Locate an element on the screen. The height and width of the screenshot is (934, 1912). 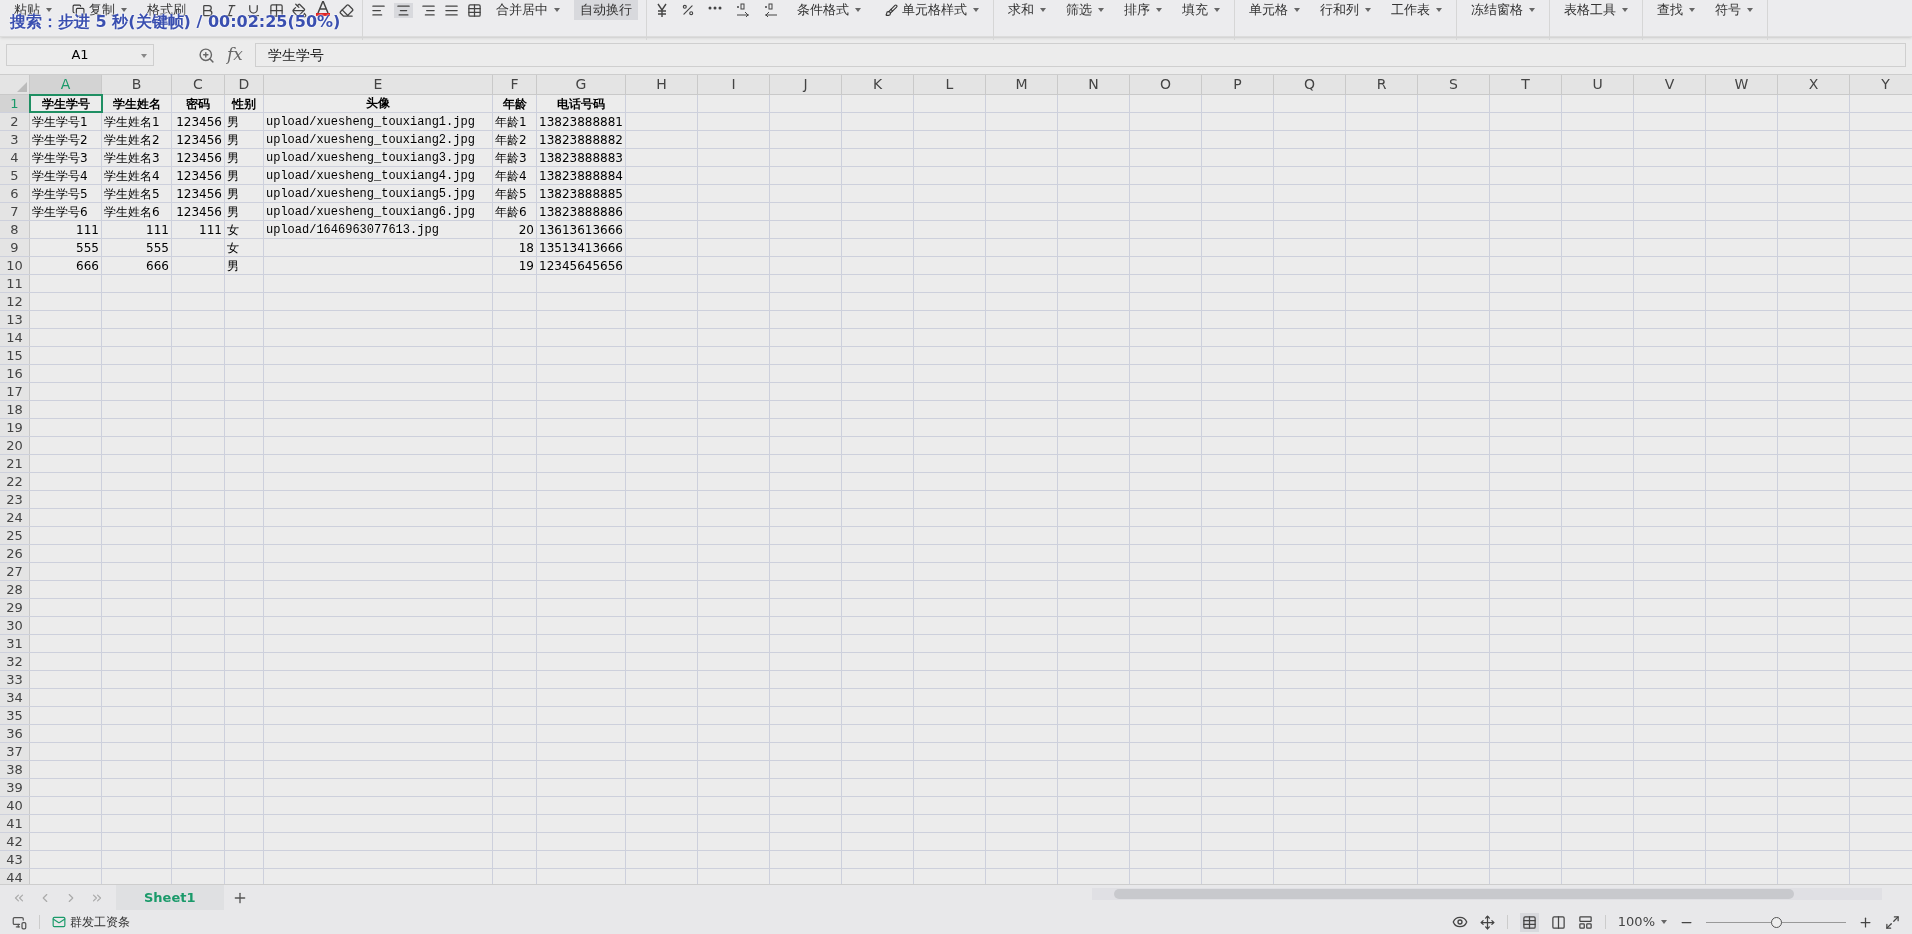
row-header: 44 is located at coordinates (15, 876).